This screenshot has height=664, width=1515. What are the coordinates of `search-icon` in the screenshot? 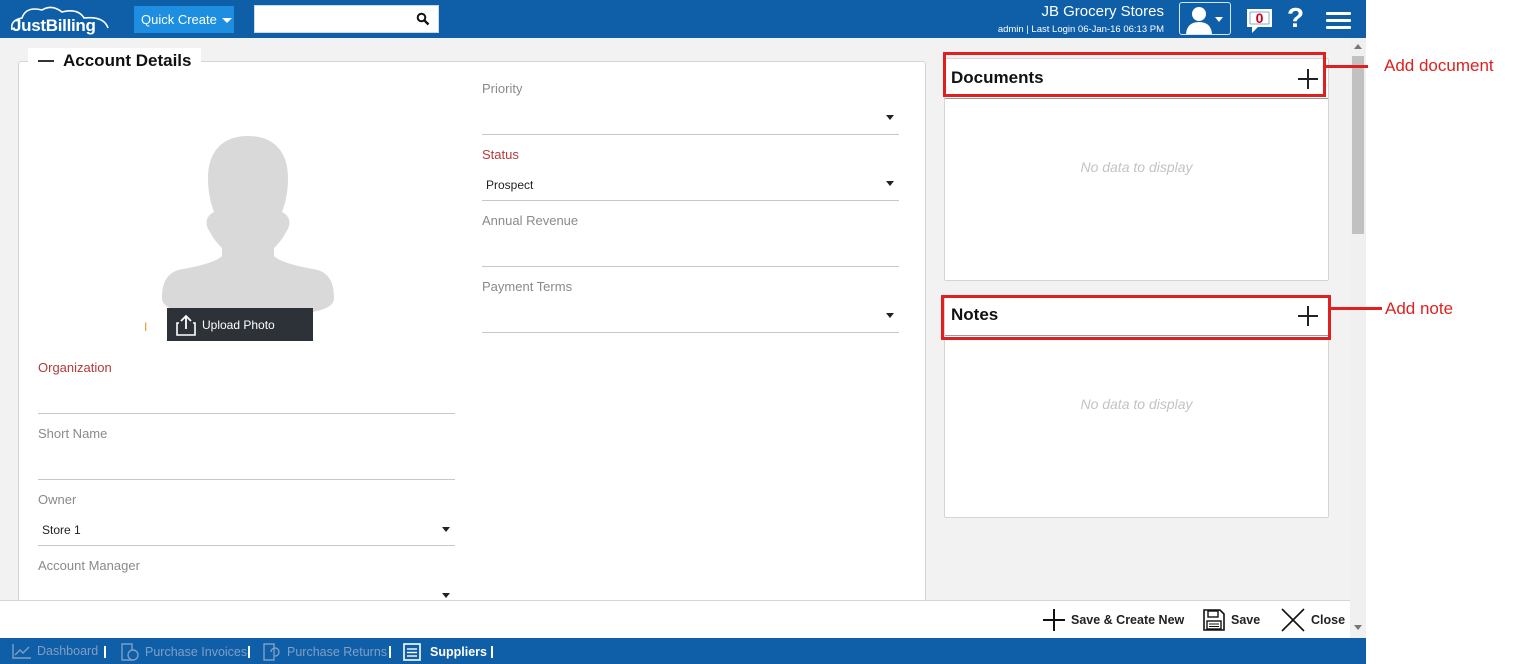 It's located at (423, 19).